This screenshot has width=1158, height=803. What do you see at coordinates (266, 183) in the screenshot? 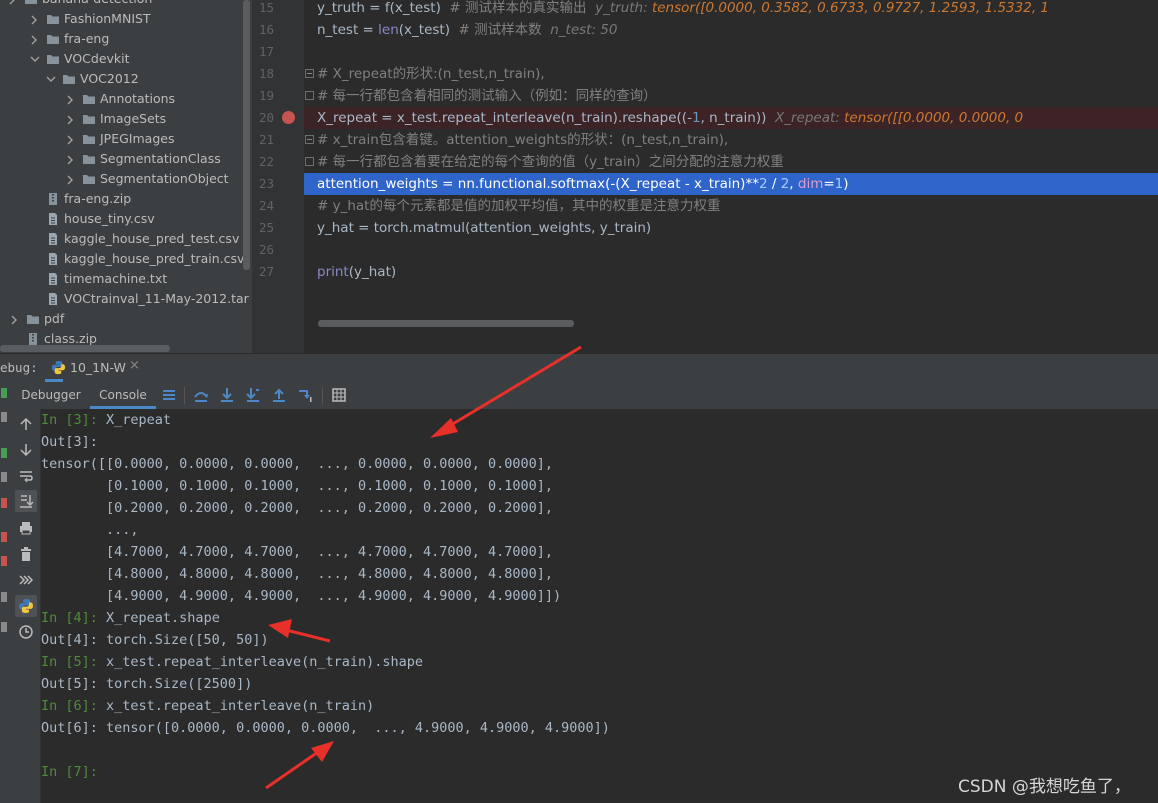
I see `line-number: 23` at bounding box center [266, 183].